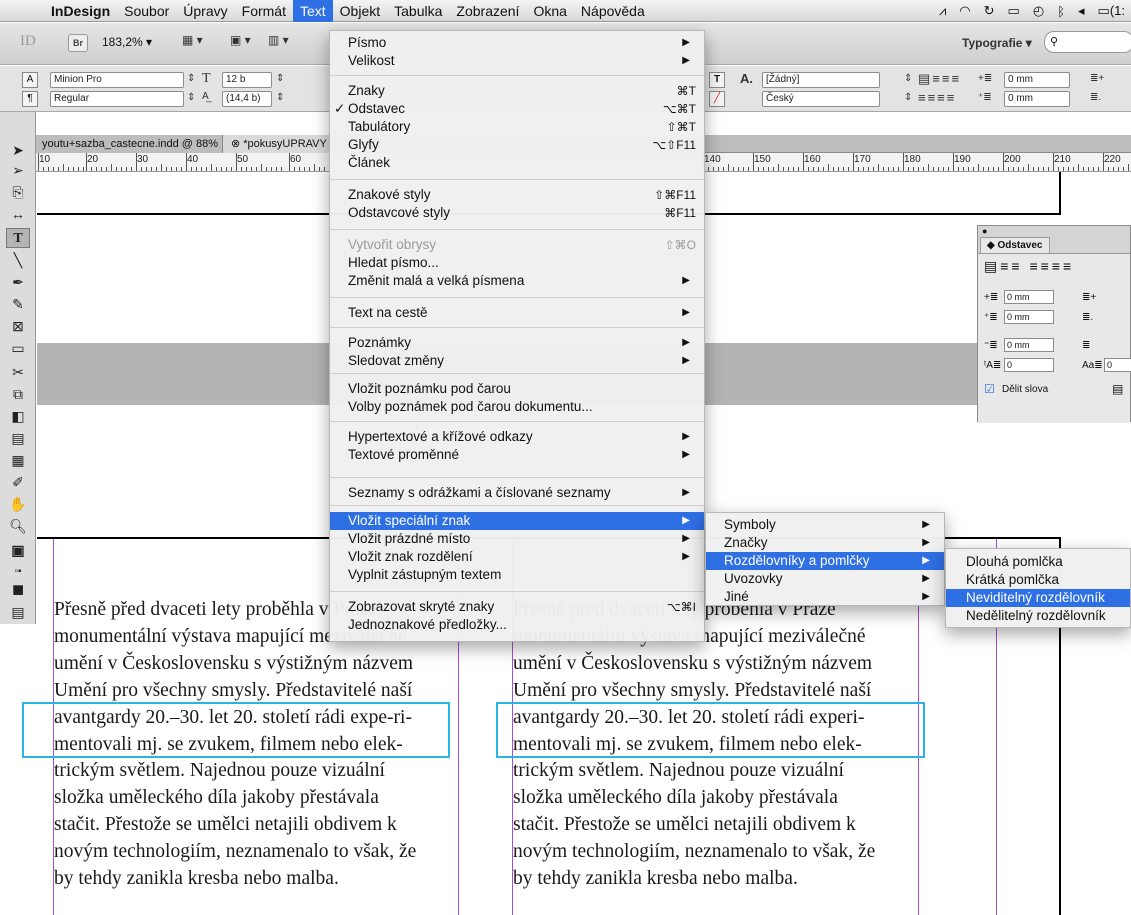 The height and width of the screenshot is (915, 1131). Describe the element at coordinates (821, 99) in the screenshot. I see `language-field: Český` at that location.